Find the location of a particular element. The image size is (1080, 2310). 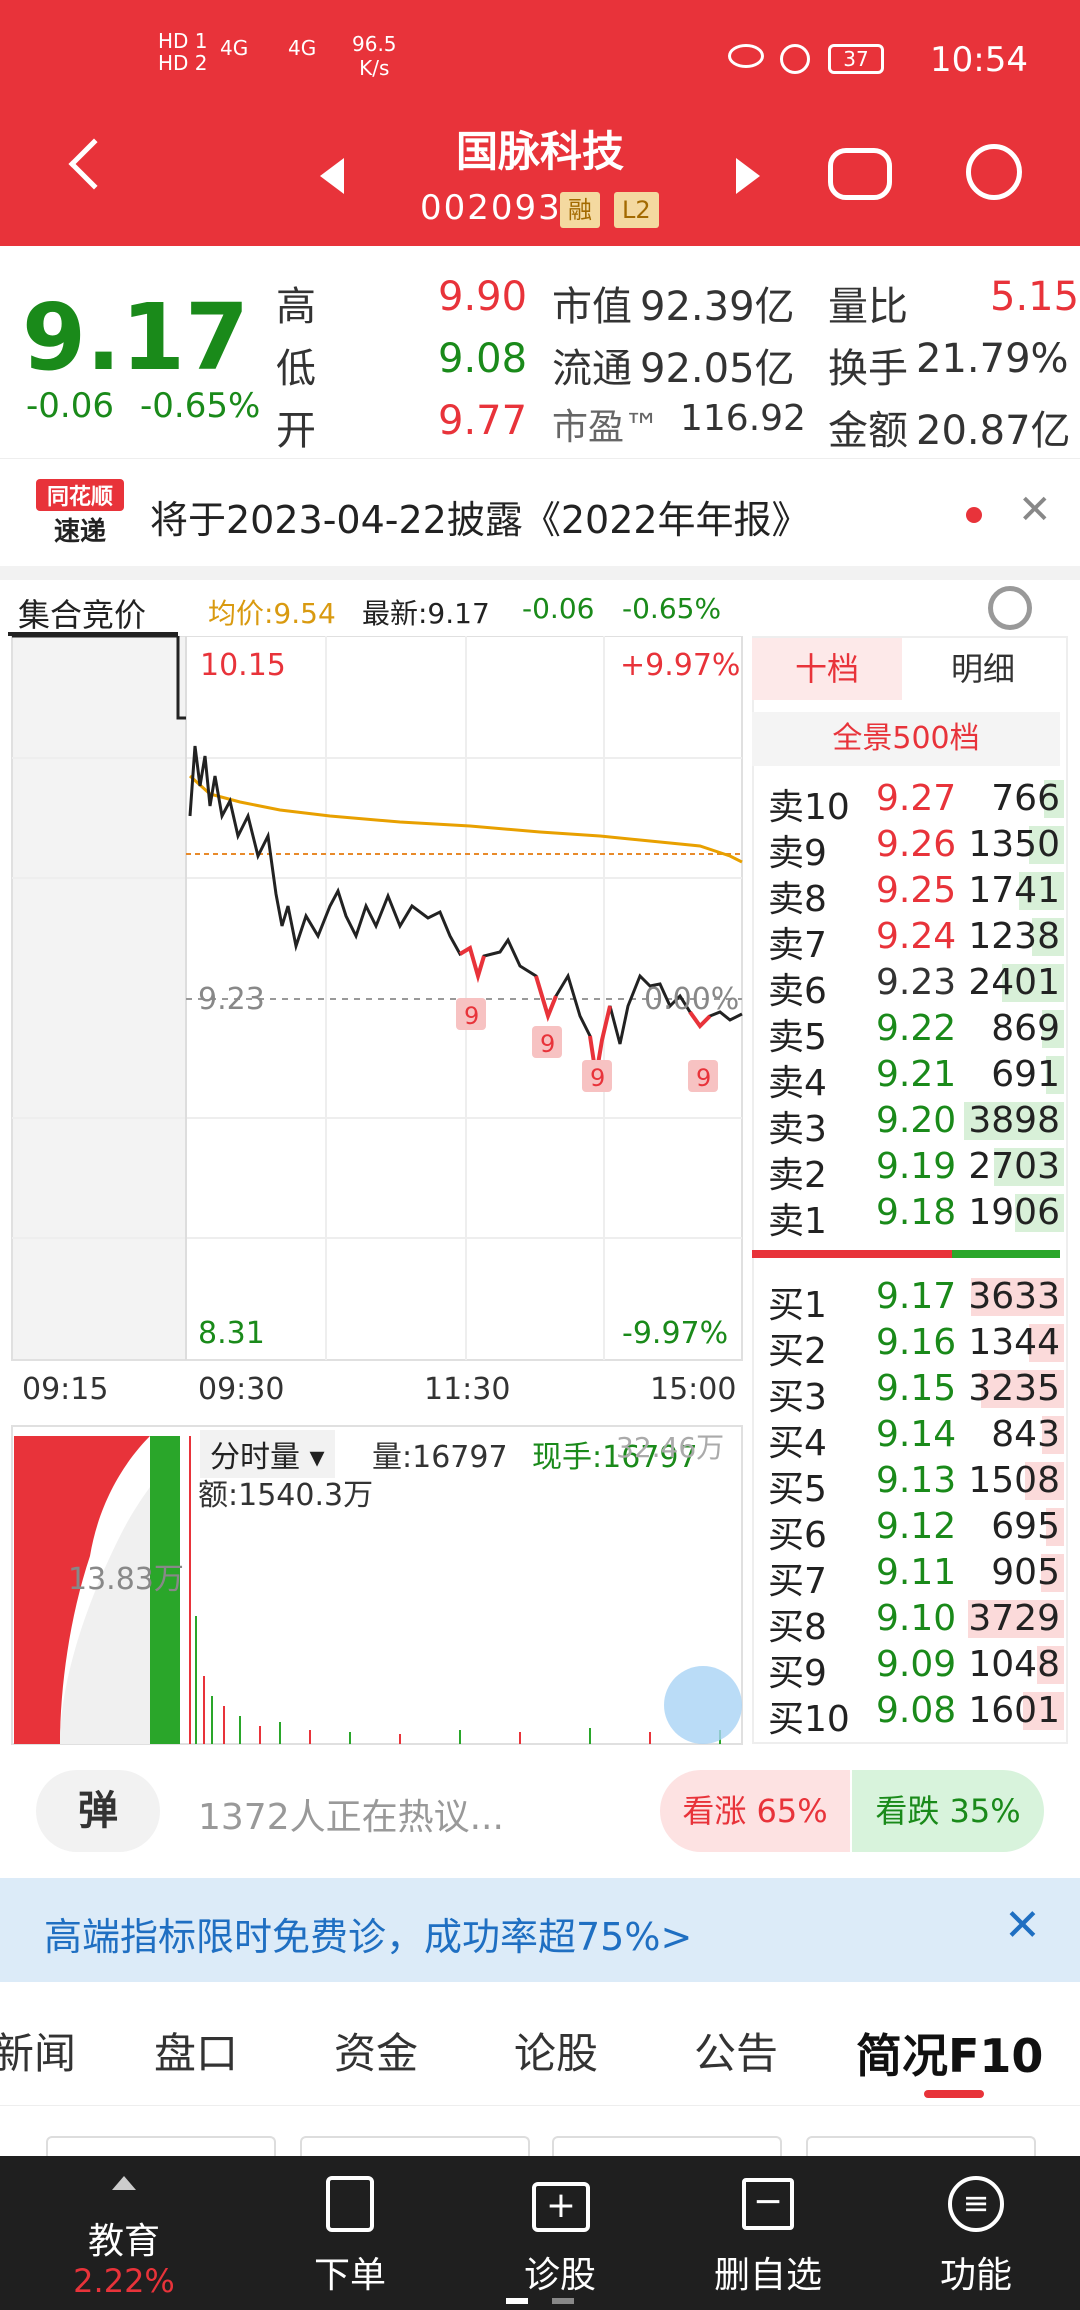

tab-f10: 简况F10 is located at coordinates (949, 2053).